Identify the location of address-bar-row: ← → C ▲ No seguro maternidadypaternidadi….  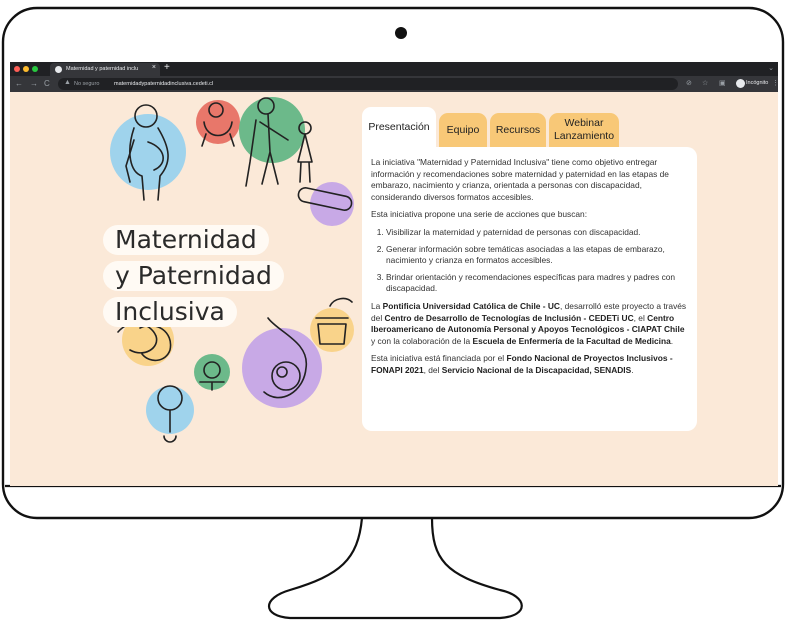
(394, 84).